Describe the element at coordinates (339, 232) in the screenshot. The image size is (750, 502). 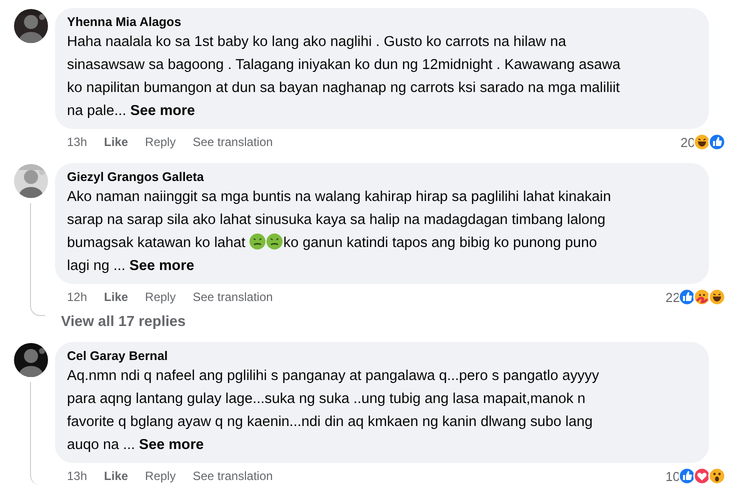
I see `comment-text: Ako naman naiinggit sa mga buntis na walang kahirap hirap sa paglilihi lahat kinakain sarap na sarap sila ako lahat sinusuka kaya sa halip na madagdagan timbang lalong bumagsak katawan ko lahat ko ganun katindi tapos ang bibig ko punong puno lagi ng ... See more` at that location.